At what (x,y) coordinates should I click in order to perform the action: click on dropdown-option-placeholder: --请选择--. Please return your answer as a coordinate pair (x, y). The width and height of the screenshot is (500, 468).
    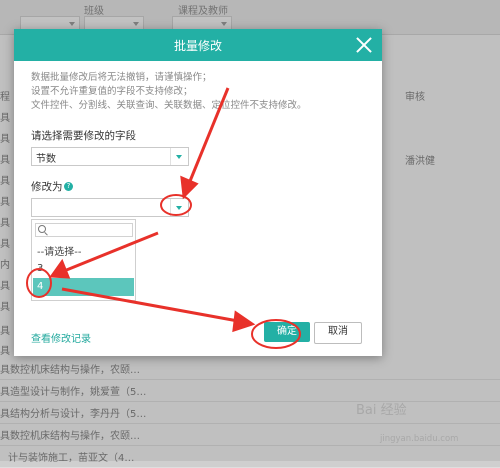
    Looking at the image, I should click on (83, 249).